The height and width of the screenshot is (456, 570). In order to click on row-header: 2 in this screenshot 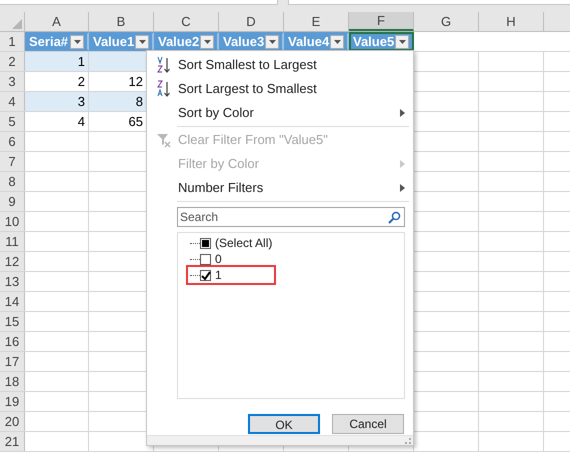, I will do `click(12, 61)`.